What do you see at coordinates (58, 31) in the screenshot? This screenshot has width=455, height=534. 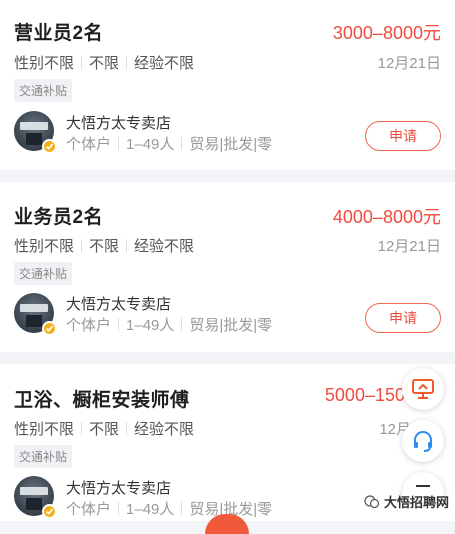 I see `job-title: 营业员2名` at bounding box center [58, 31].